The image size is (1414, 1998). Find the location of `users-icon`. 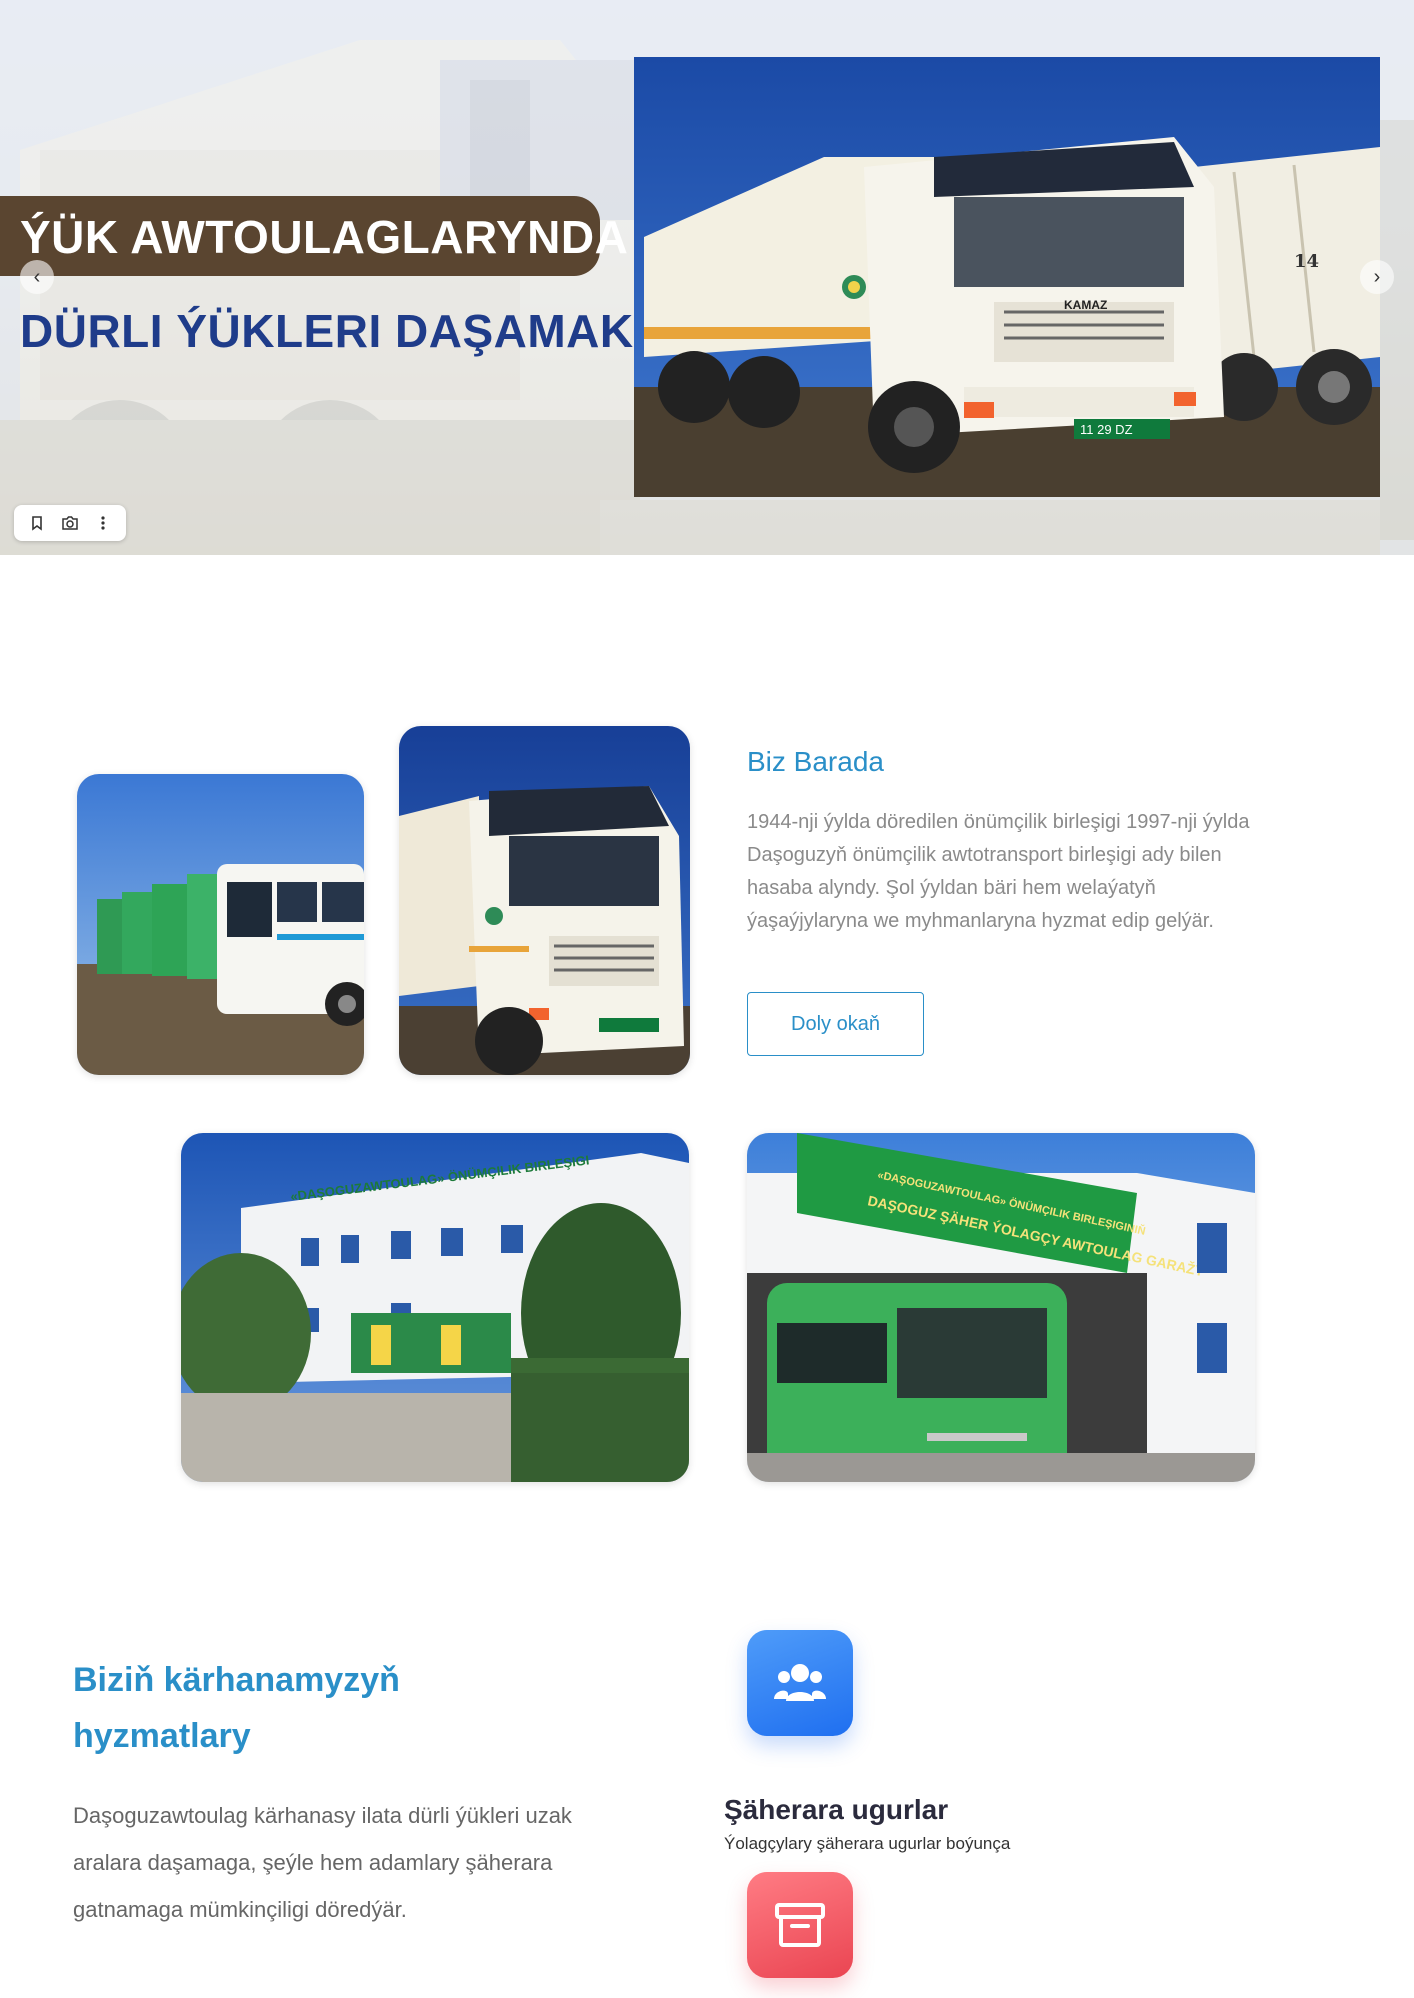

users-icon is located at coordinates (800, 1682).